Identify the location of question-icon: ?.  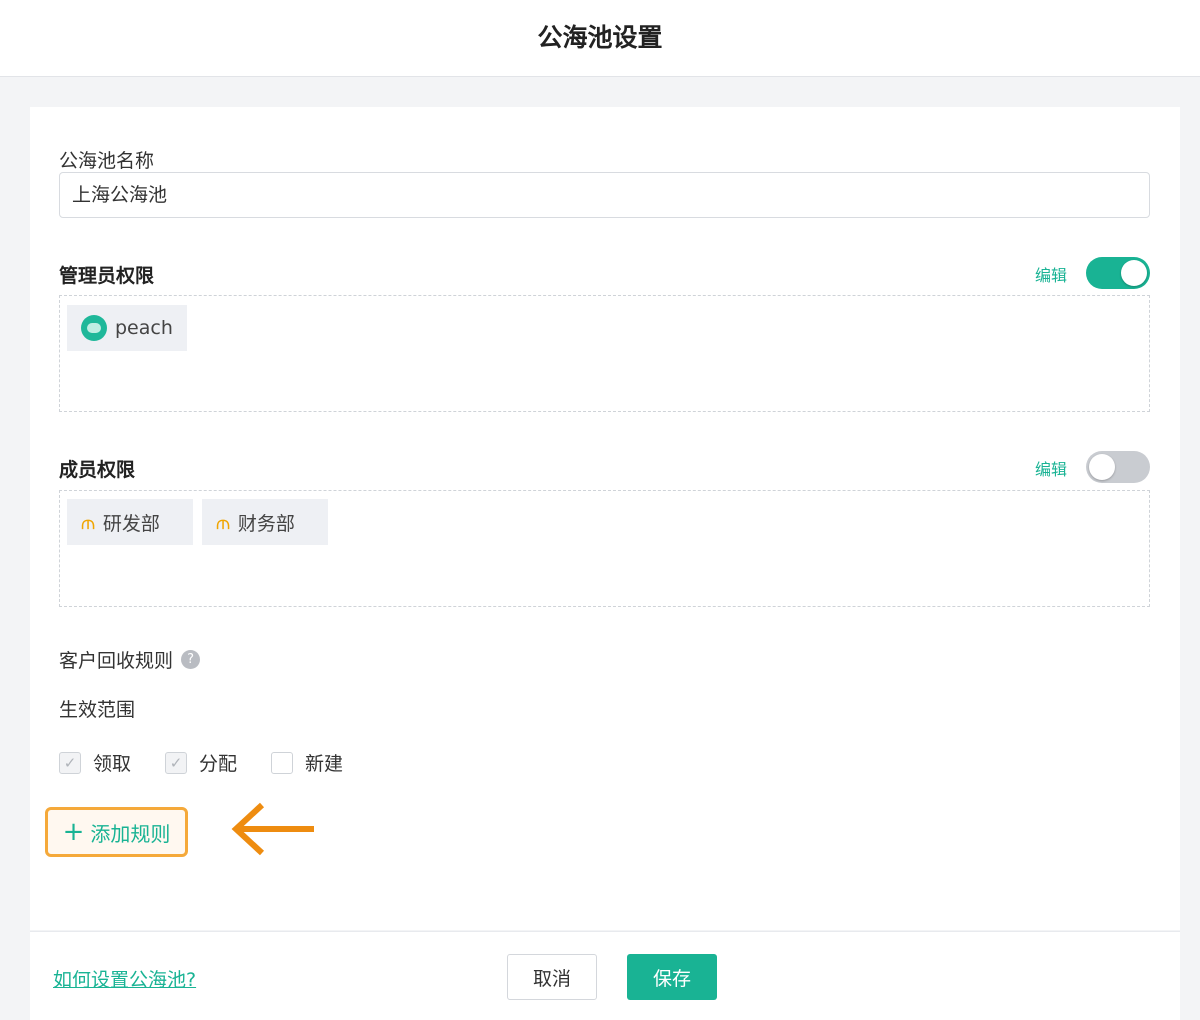
(191, 659).